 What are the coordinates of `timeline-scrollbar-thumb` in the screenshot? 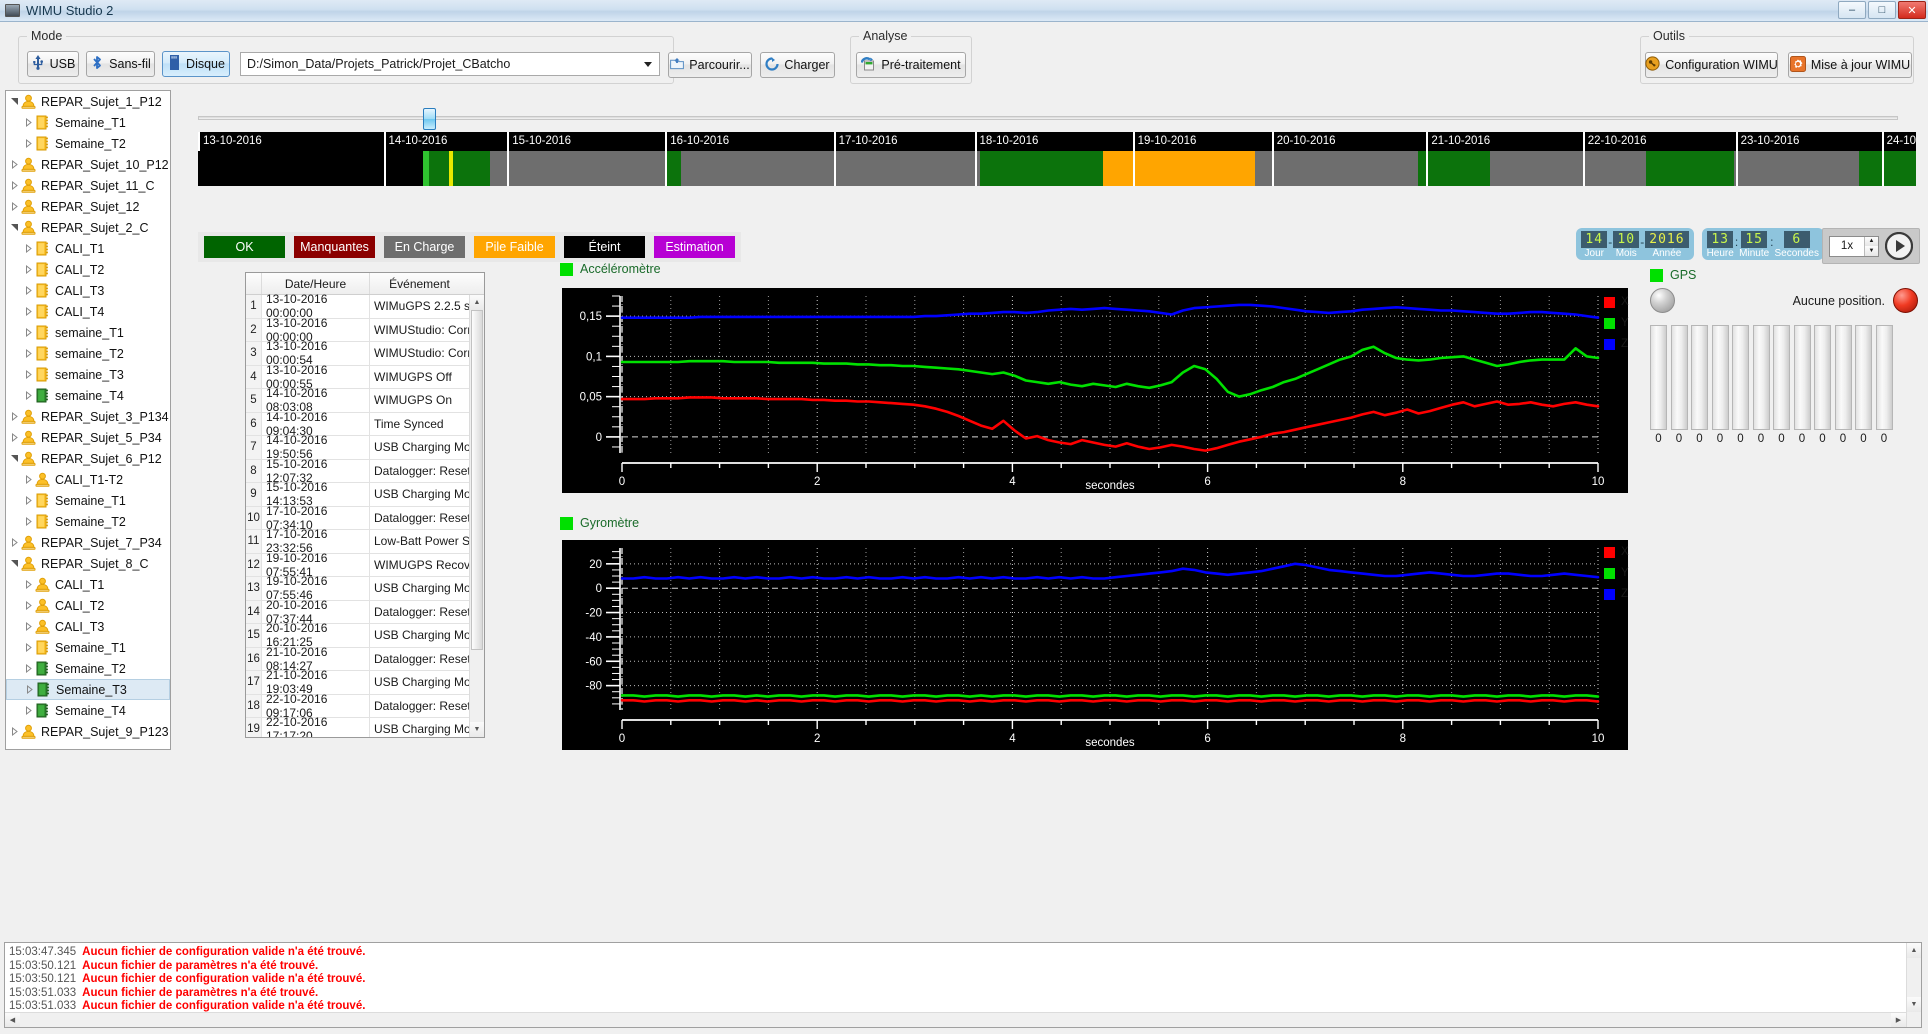 It's located at (430, 119).